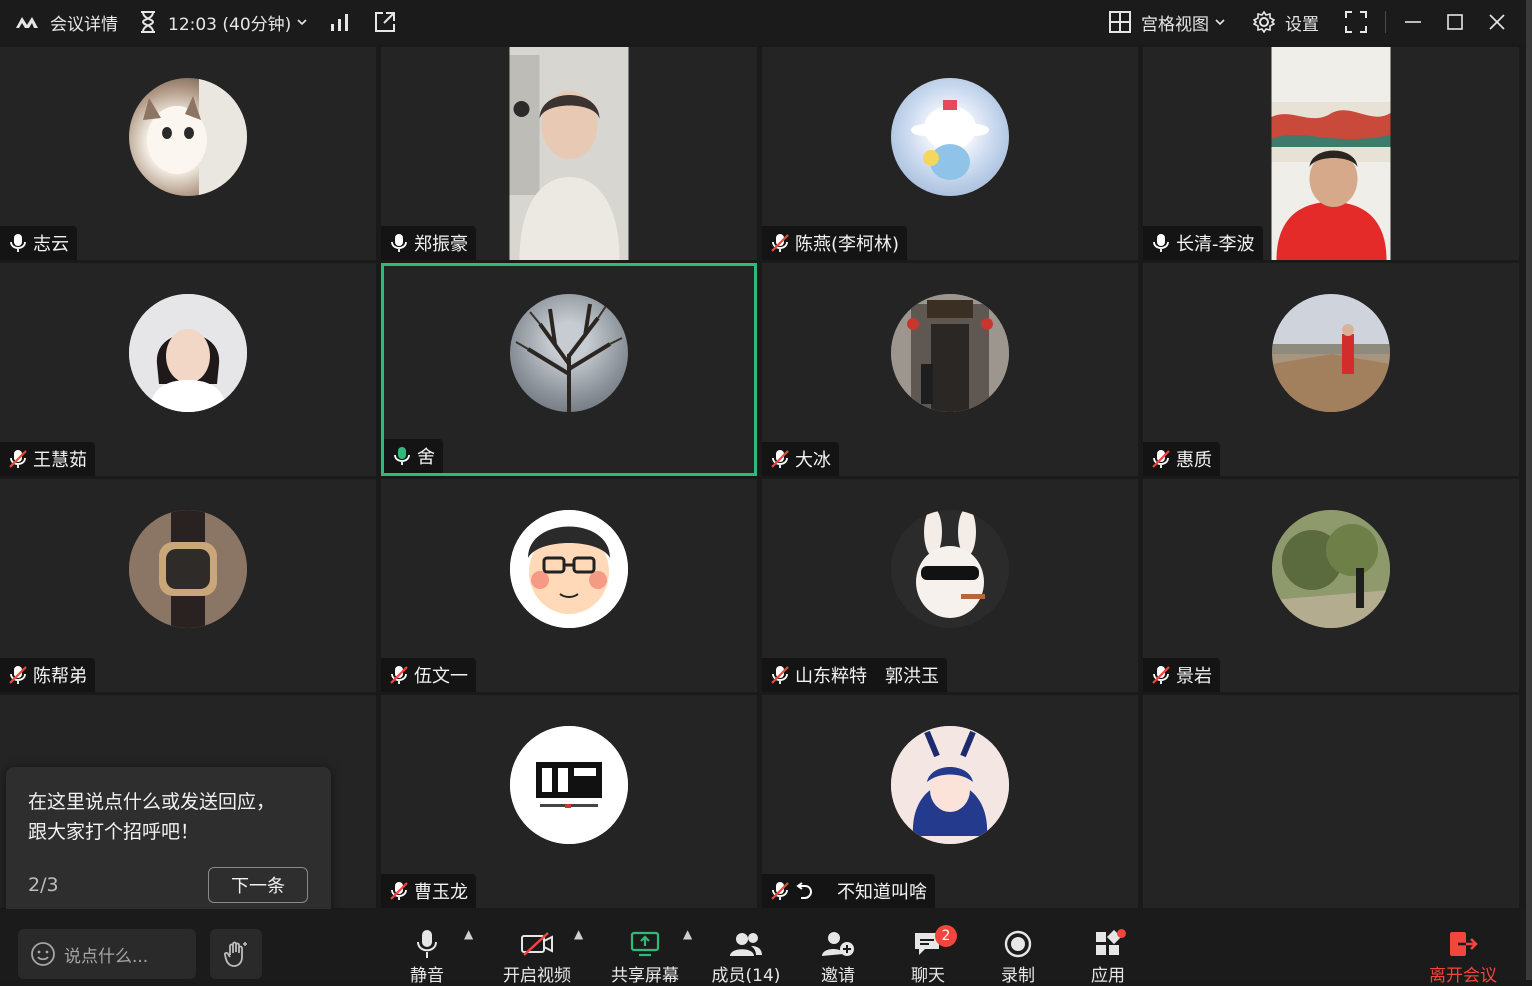 Image resolution: width=1532 pixels, height=986 pixels. Describe the element at coordinates (413, 456) in the screenshot. I see `name-tag: 舍` at that location.